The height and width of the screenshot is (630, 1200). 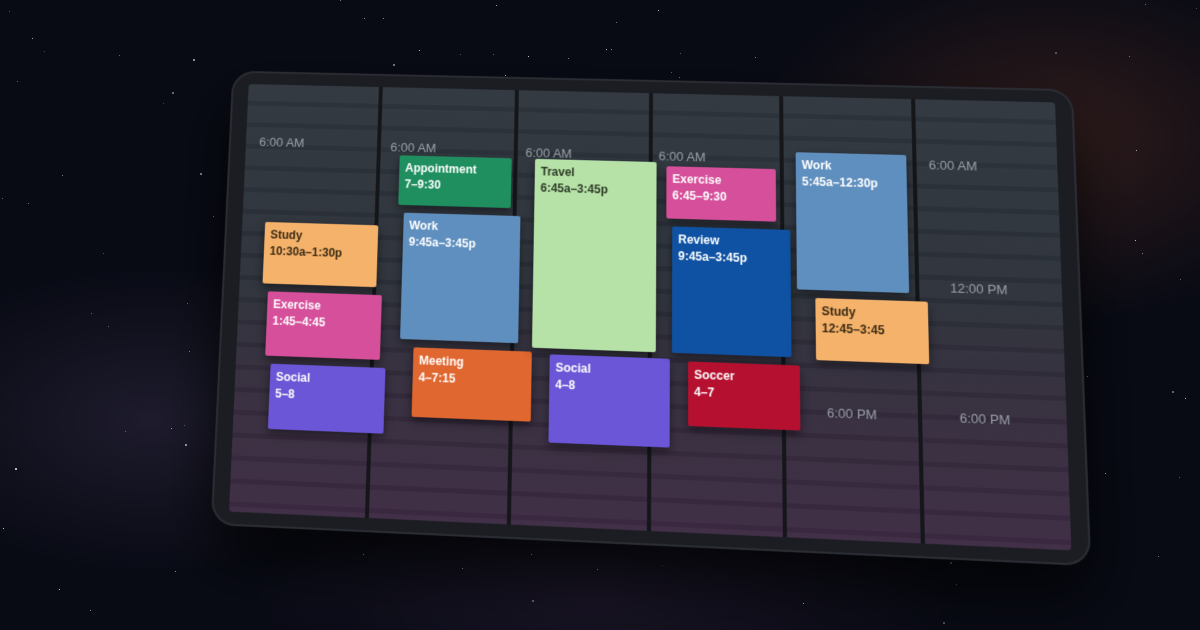 I want to click on event-travel: Travel 6:45a–3:45p, so click(x=594, y=255).